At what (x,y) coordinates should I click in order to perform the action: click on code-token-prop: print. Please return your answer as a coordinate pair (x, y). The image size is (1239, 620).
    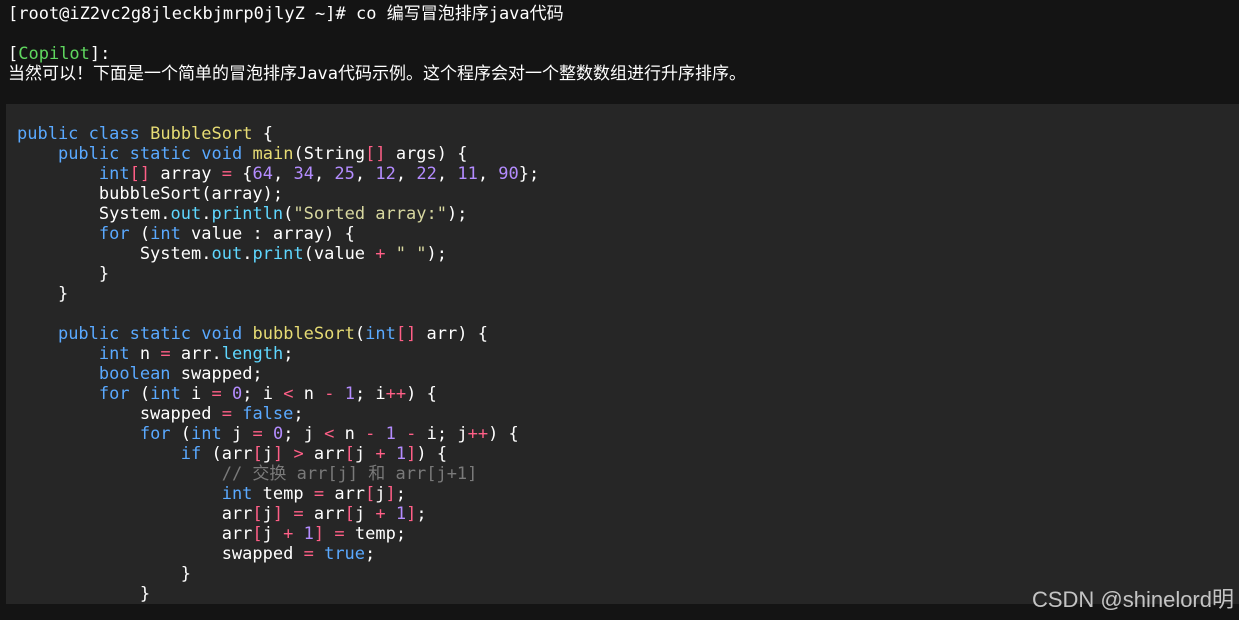
    Looking at the image, I should click on (278, 254).